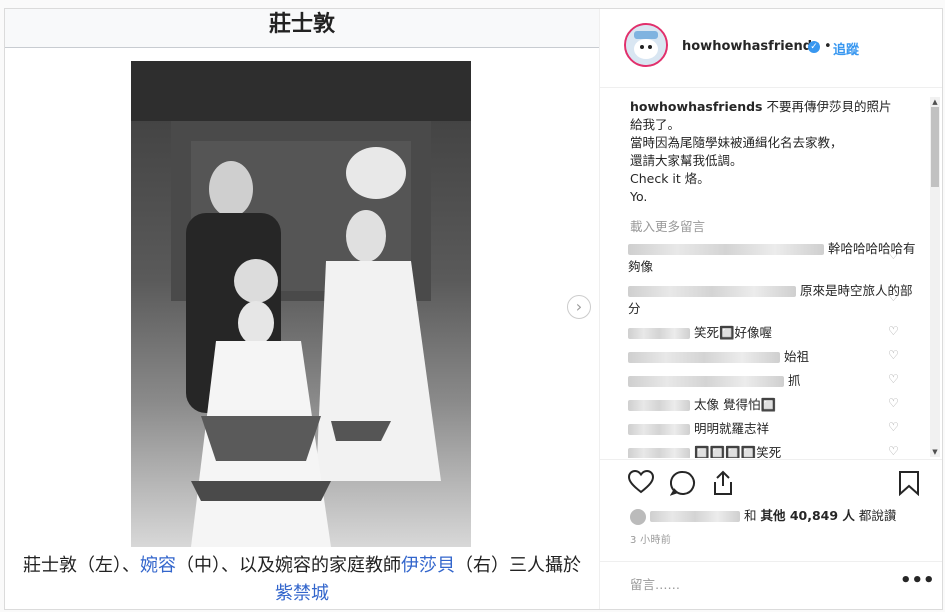  Describe the element at coordinates (750, 515) in the screenshot. I see `likes-prefix: 和` at that location.